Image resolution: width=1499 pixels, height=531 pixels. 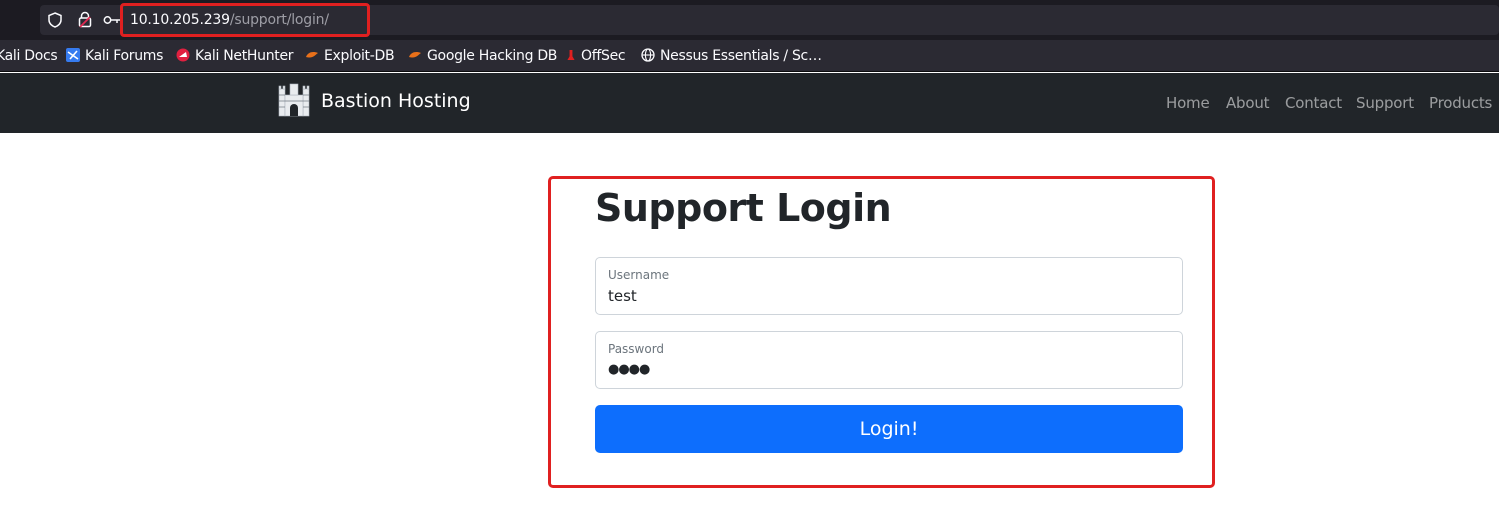 I want to click on offsec-icon, so click(x=571, y=55).